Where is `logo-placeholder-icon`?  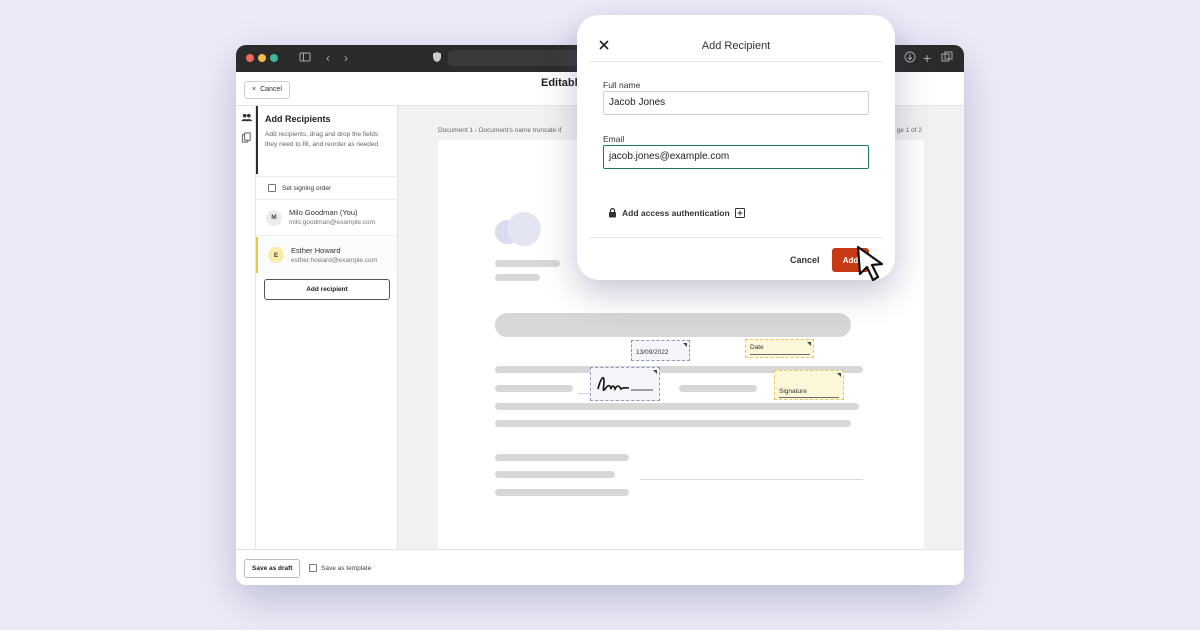 logo-placeholder-icon is located at coordinates (518, 229).